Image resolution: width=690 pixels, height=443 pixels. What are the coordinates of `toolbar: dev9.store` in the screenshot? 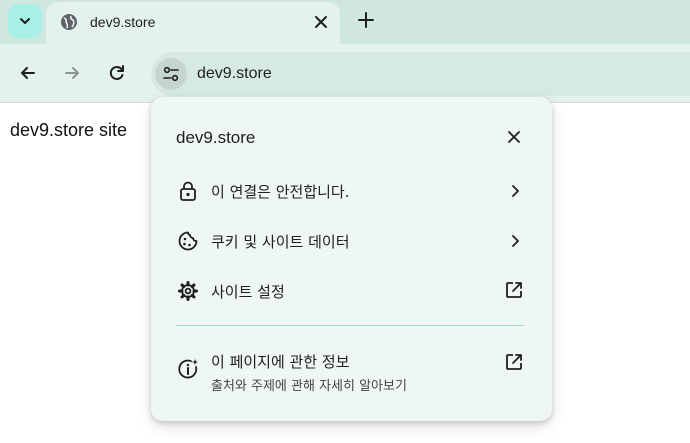 It's located at (345, 73).